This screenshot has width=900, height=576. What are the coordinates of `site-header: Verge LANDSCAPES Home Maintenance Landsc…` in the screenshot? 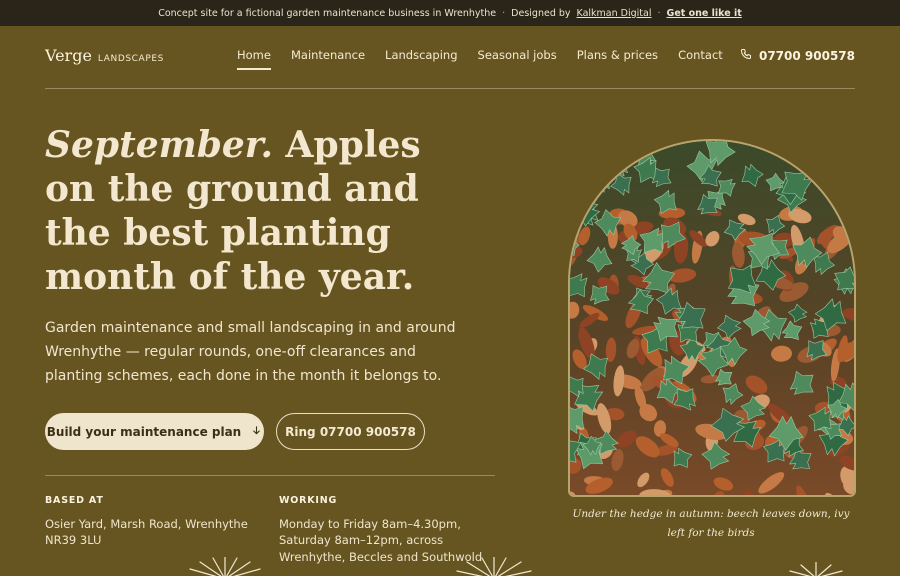 It's located at (450, 57).